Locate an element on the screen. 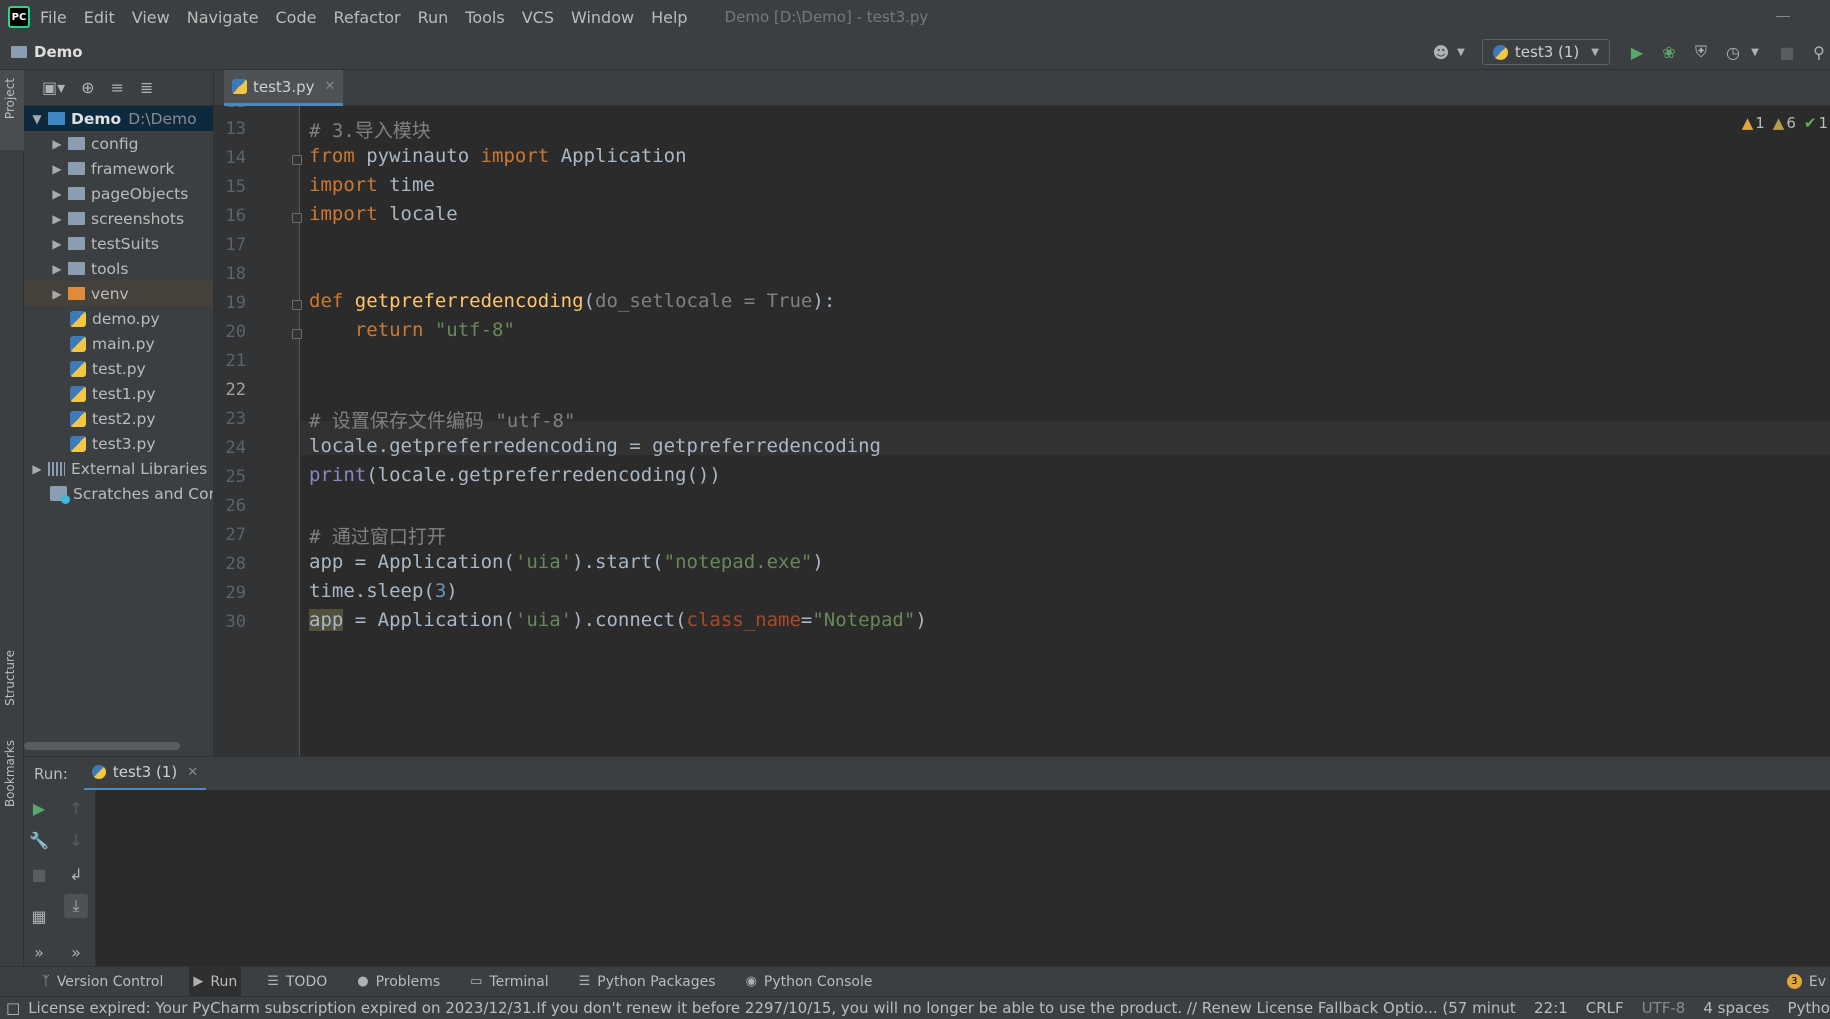 This screenshot has width=1830, height=1019. inspection-widget: ▲ 1 ▲ 6 ✔ 1 is located at coordinates (1781, 123).